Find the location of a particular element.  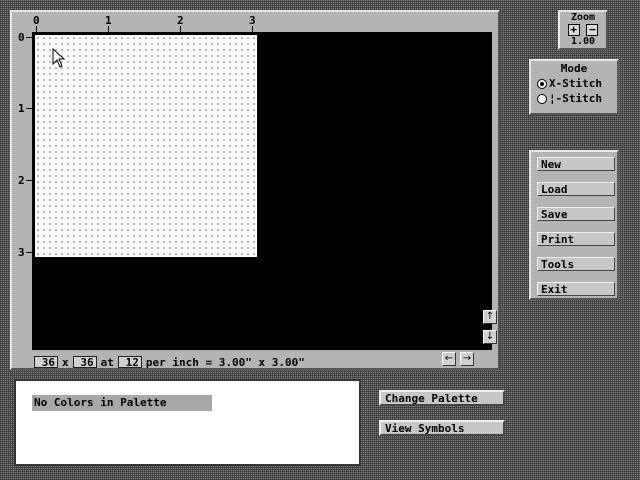

arrow-up-icon: ↑ is located at coordinates (490, 316).